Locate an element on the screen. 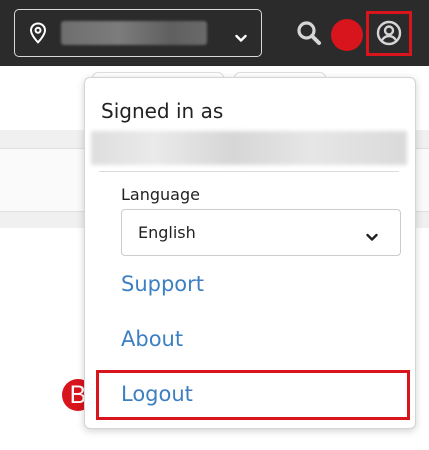 This screenshot has width=429, height=450. logout-link: Logout is located at coordinates (157, 394).